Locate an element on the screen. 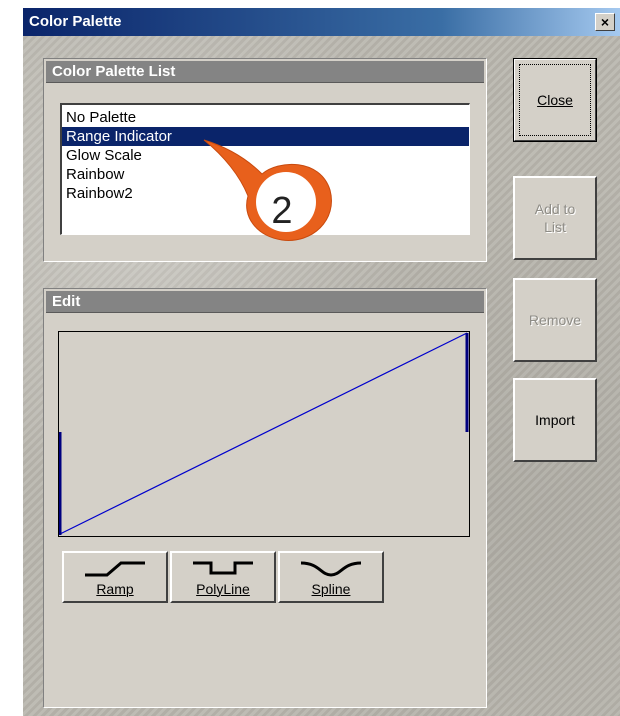  add-to-list-label: Add to List is located at coordinates (555, 218).